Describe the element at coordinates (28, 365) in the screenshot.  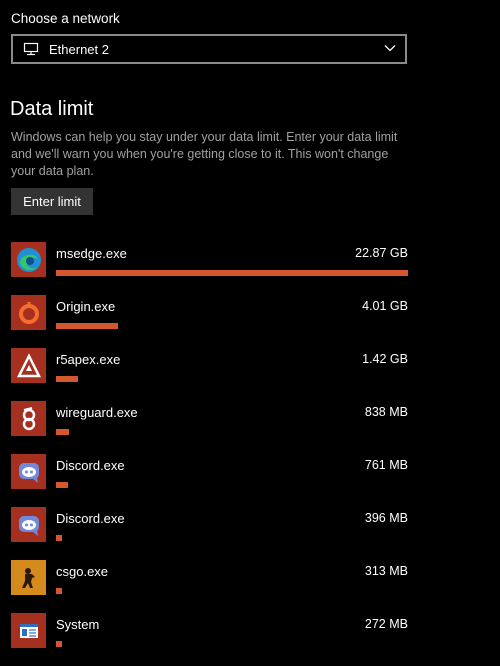
I see `apex-icon` at that location.